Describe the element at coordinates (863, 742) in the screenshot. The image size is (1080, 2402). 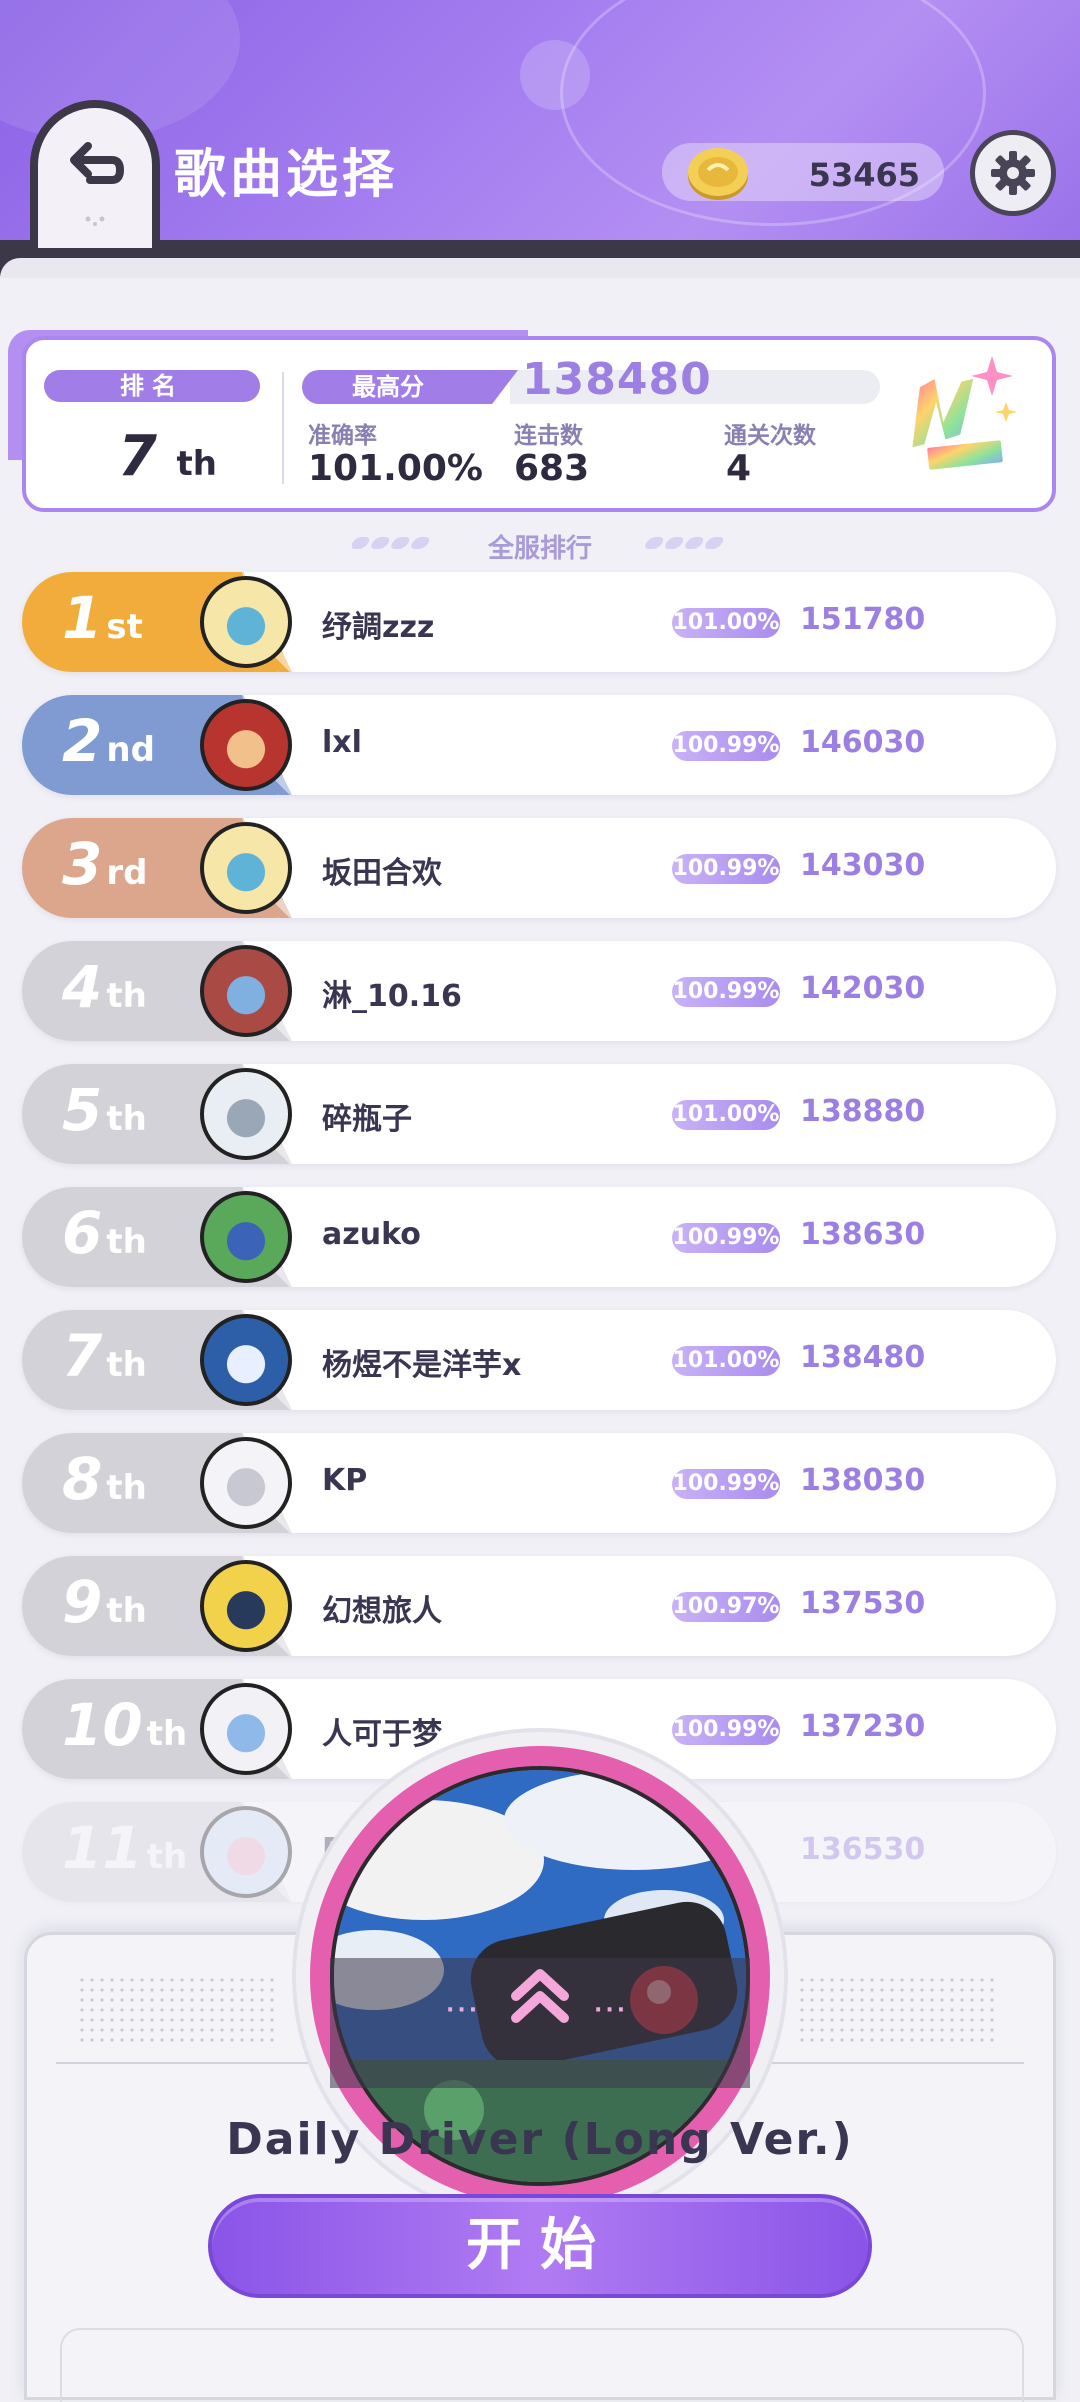
I see `player-score: 146030` at that location.